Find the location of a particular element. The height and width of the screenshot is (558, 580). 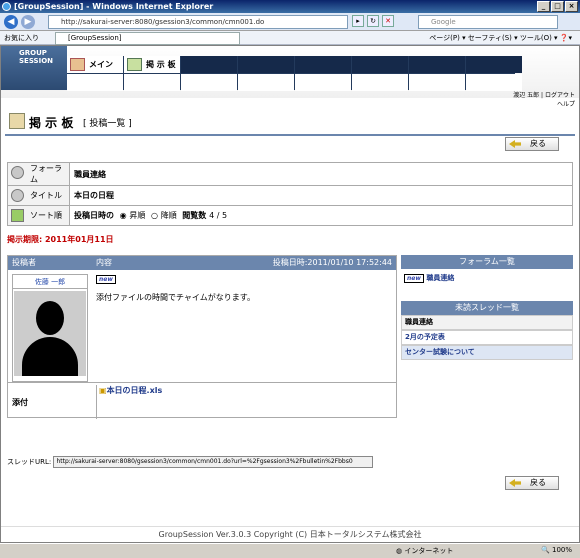

folder-icon: ▣ is located at coordinates (103, 390).